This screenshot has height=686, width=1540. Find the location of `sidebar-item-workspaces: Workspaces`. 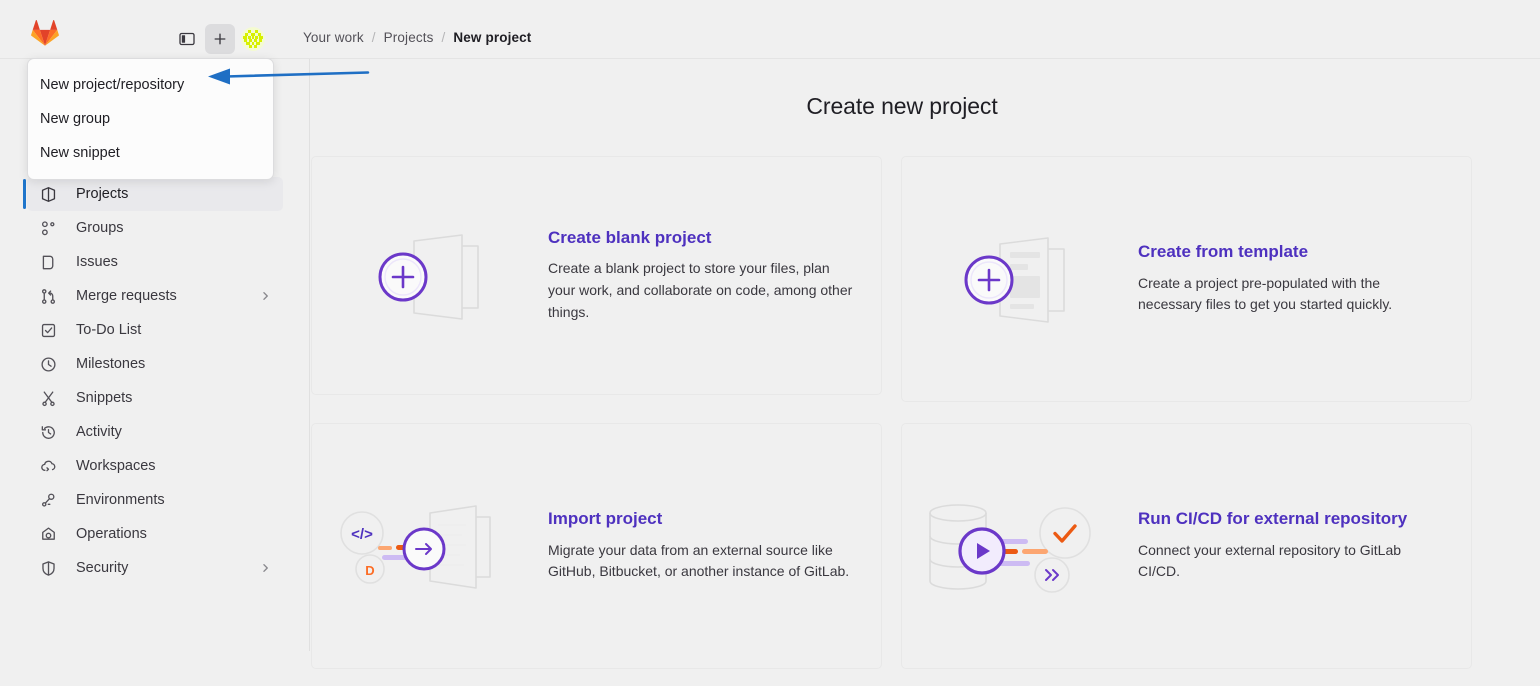

sidebar-item-workspaces: Workspaces is located at coordinates (155, 466).